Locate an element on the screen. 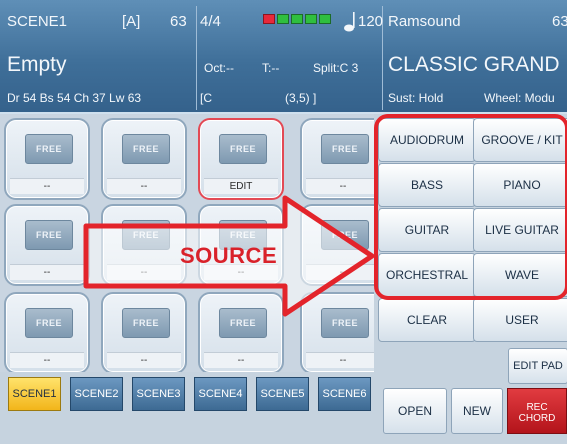  header-divider is located at coordinates (196, 58).